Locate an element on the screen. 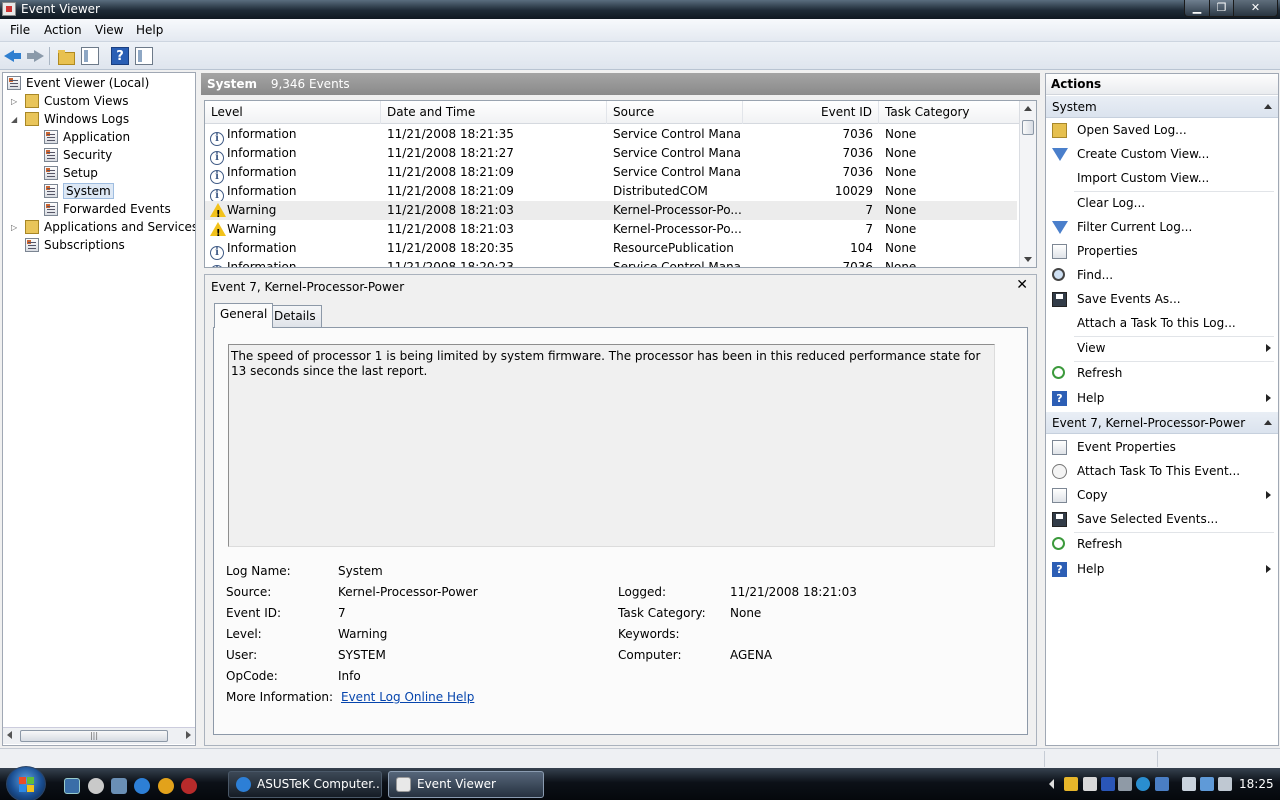 Image resolution: width=1280 pixels, height=800 pixels. volume-icon is located at coordinates (1225, 784).